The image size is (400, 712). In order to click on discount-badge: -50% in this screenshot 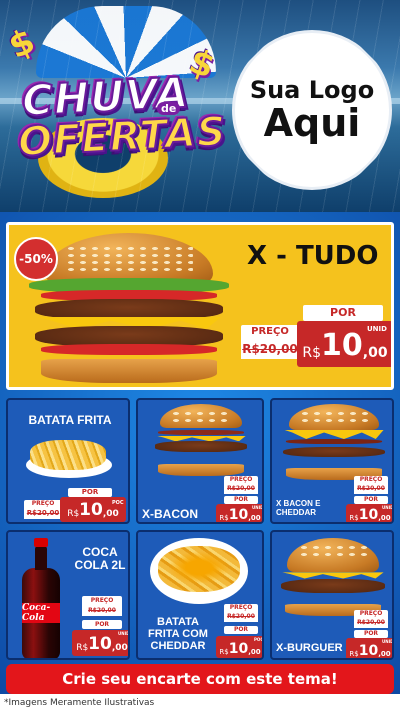, I will do `click(36, 259)`.